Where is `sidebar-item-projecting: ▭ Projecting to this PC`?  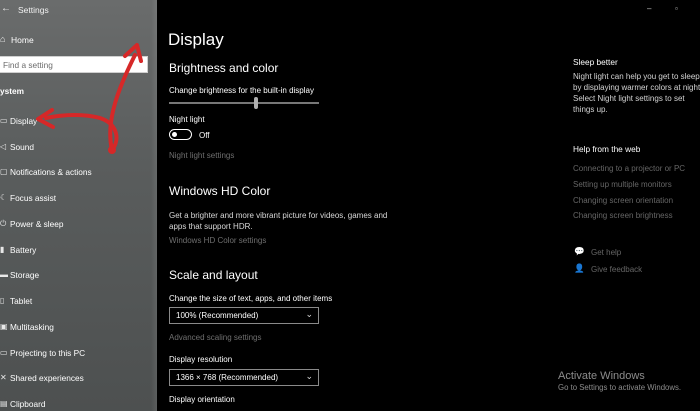 sidebar-item-projecting: ▭ Projecting to this PC is located at coordinates (75, 354).